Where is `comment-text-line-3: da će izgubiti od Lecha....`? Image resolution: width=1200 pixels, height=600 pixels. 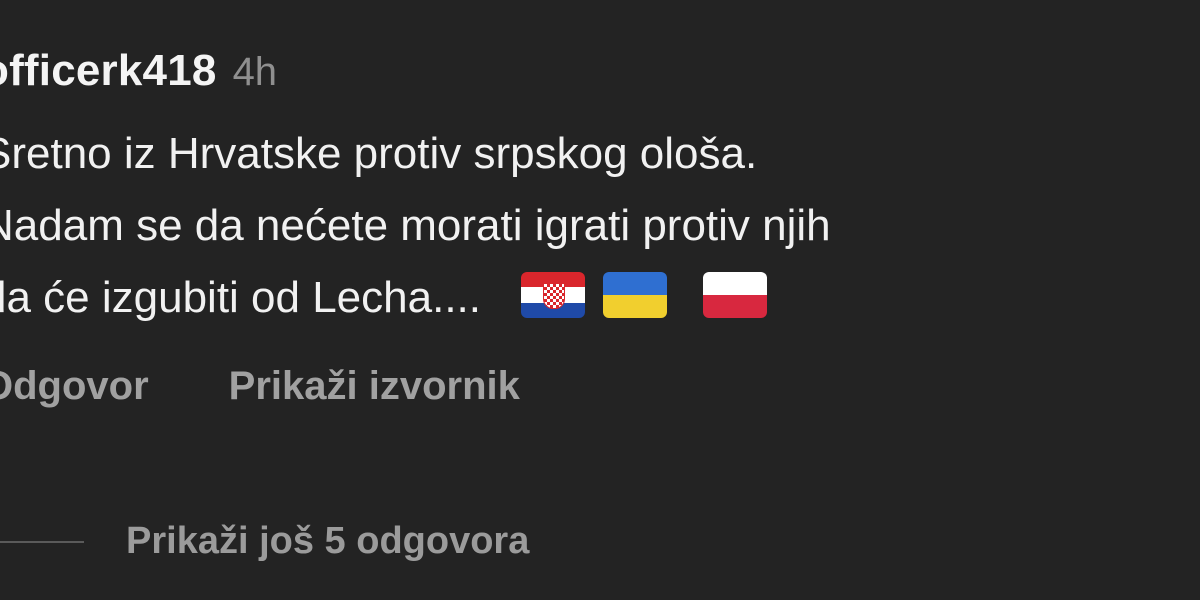 comment-text-line-3: da će izgubiti od Lecha.... is located at coordinates (600, 298).